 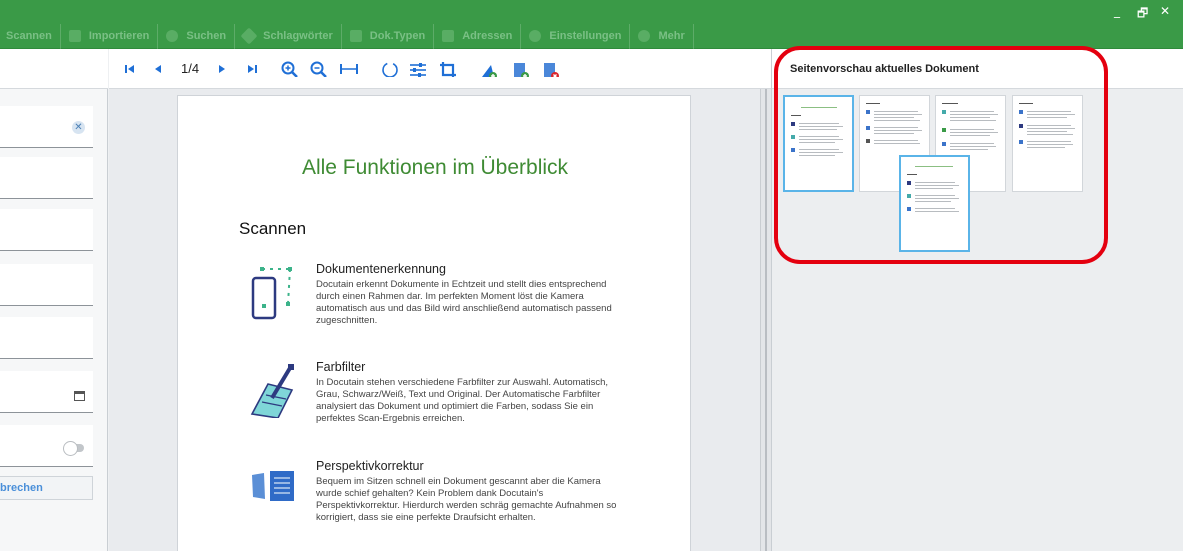 I want to click on clear-field-icon: ✕, so click(x=78, y=127).